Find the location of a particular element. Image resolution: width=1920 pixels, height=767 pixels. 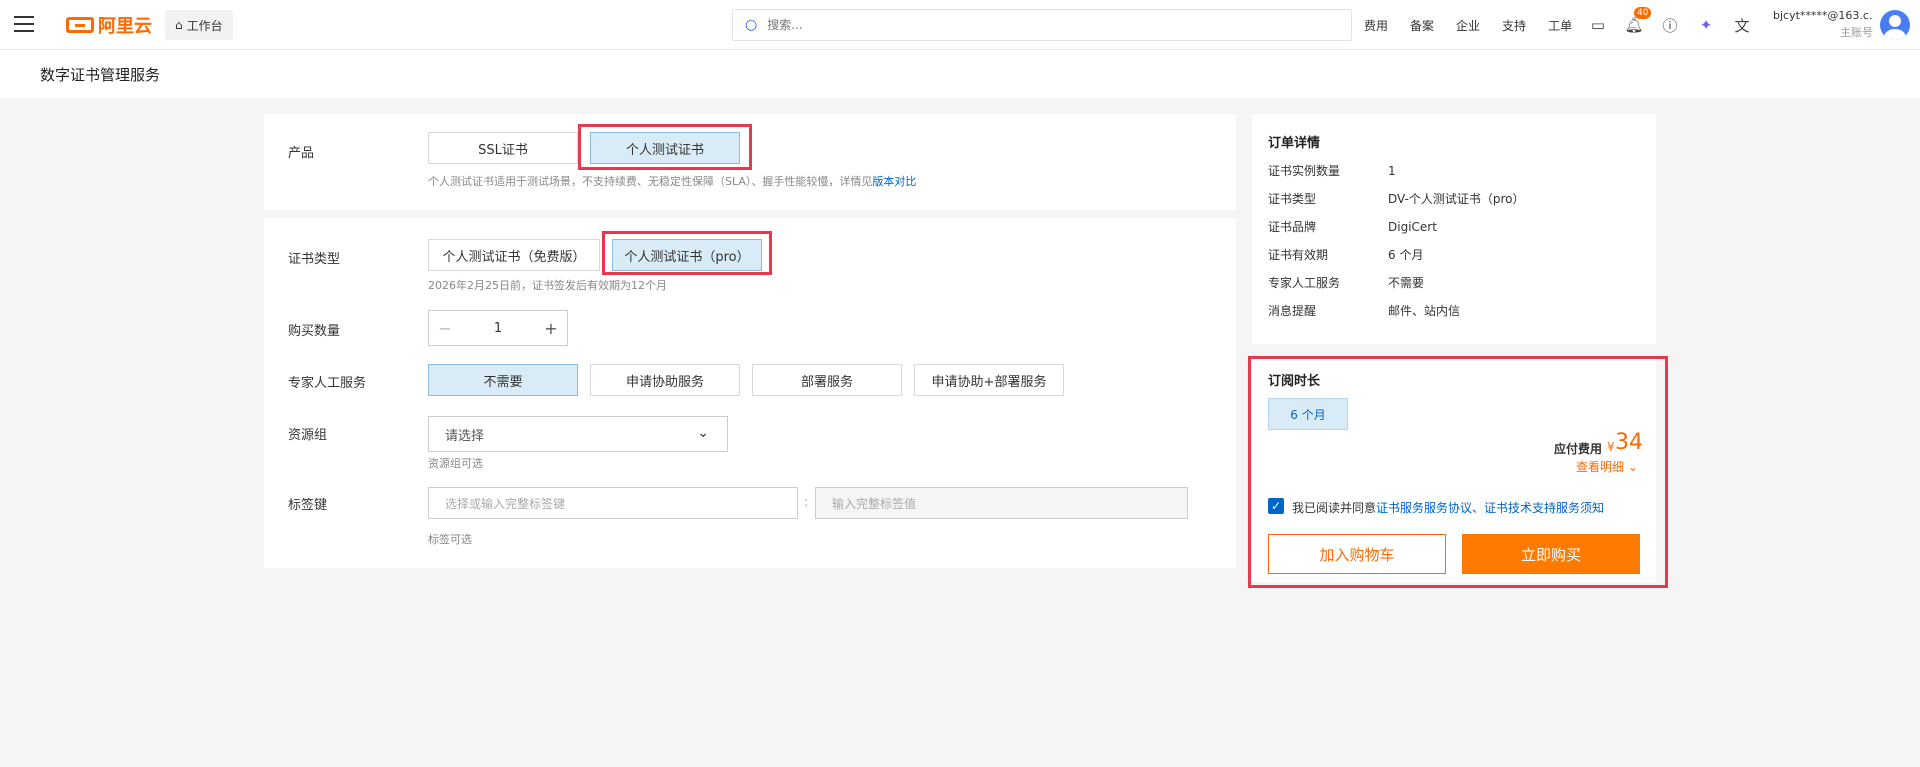

logo-text: 阿里云 is located at coordinates (125, 26).